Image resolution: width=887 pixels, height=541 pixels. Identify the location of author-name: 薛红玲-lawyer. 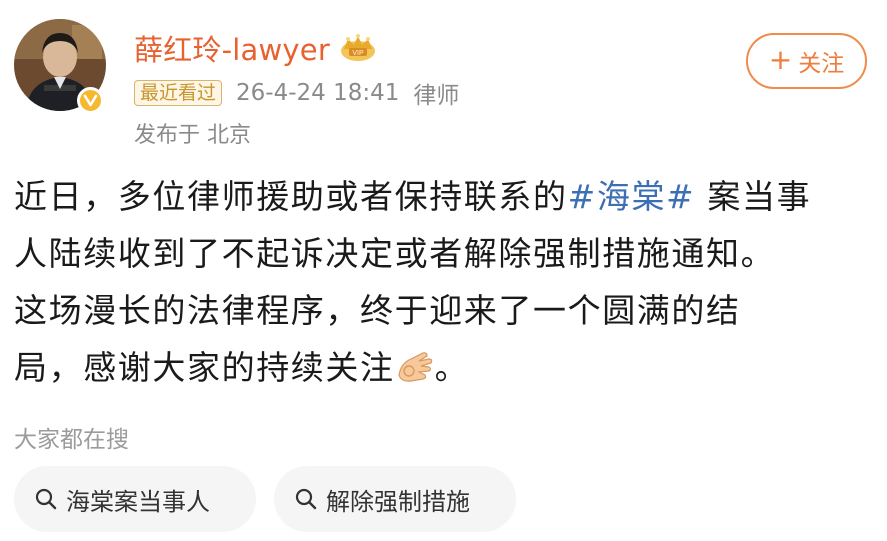
(232, 48).